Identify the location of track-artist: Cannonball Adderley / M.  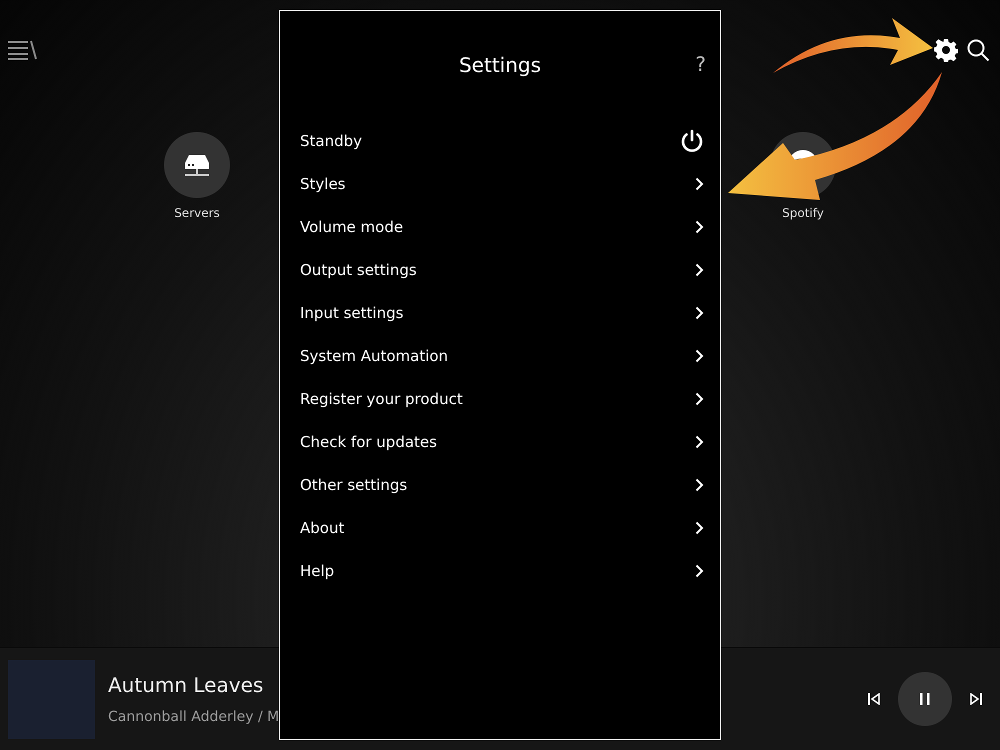
(194, 717).